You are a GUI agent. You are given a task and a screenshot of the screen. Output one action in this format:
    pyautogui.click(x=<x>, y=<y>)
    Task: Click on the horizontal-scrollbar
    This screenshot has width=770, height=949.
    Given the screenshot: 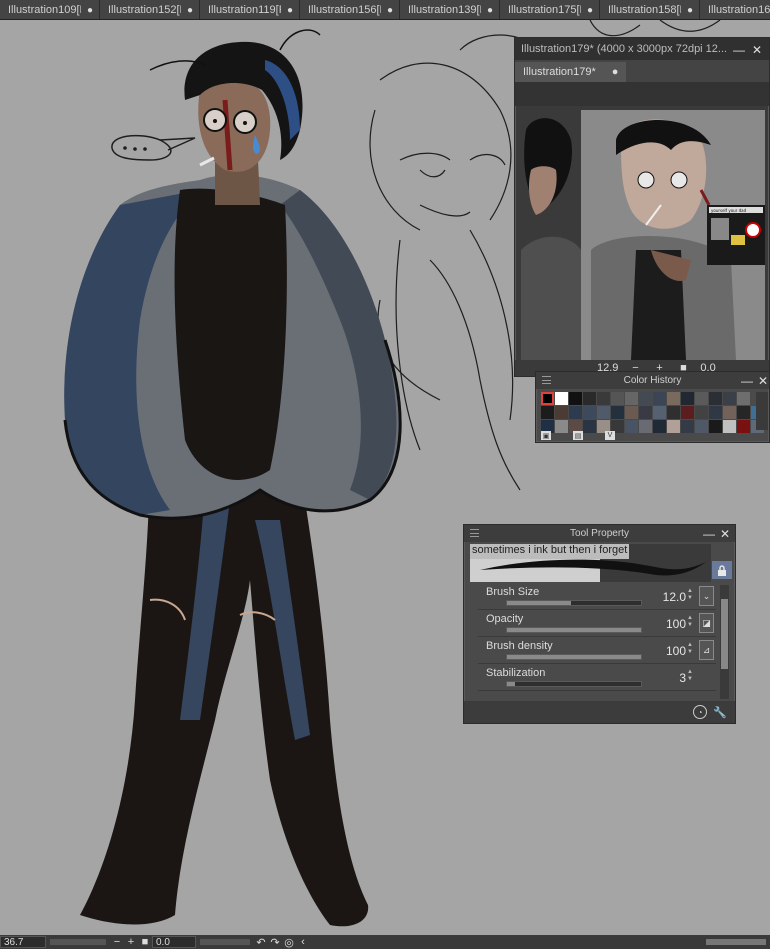 What is the action you would take?
    pyautogui.click(x=736, y=942)
    